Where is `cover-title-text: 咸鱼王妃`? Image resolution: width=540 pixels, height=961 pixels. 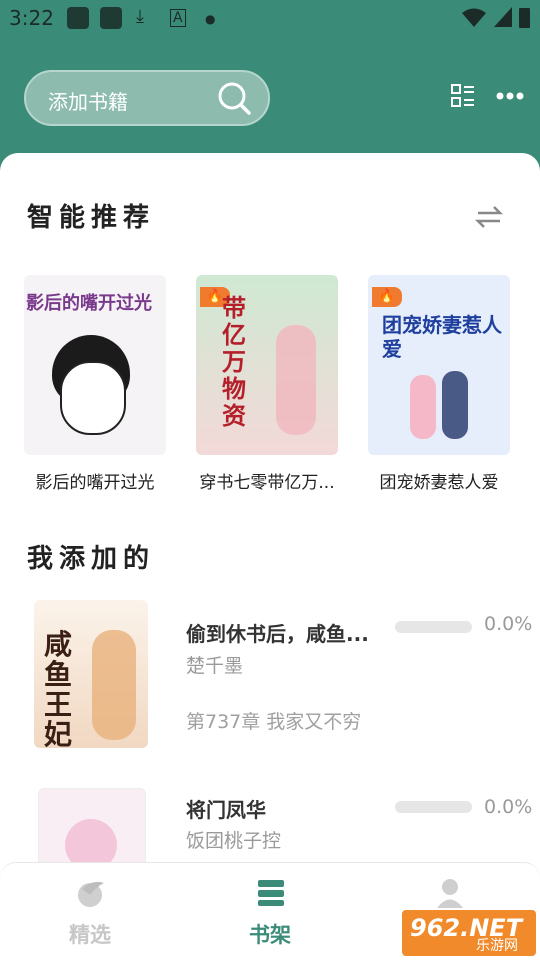 cover-title-text: 咸鱼王妃 is located at coordinates (58, 688).